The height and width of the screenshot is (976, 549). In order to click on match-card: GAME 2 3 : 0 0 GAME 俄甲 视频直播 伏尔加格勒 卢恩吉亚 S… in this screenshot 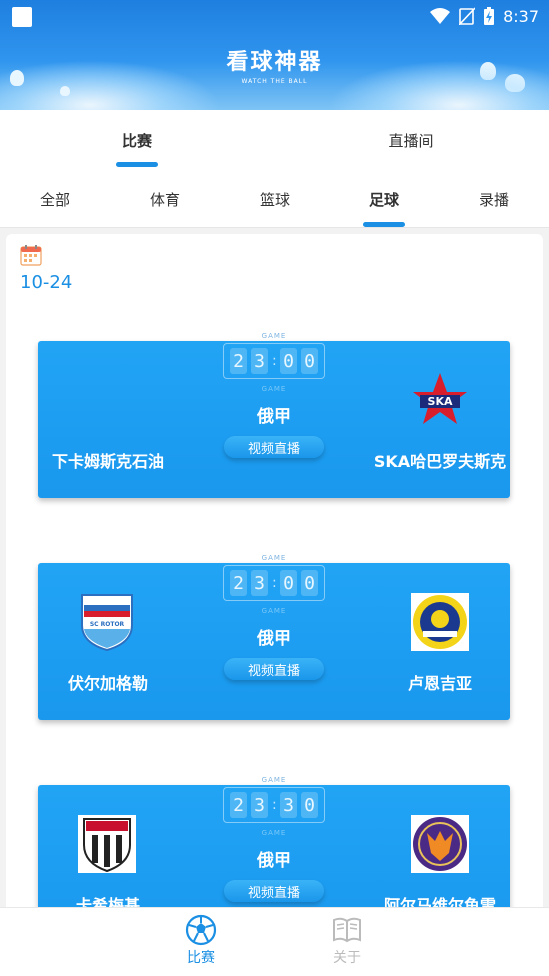, I will do `click(274, 637)`.